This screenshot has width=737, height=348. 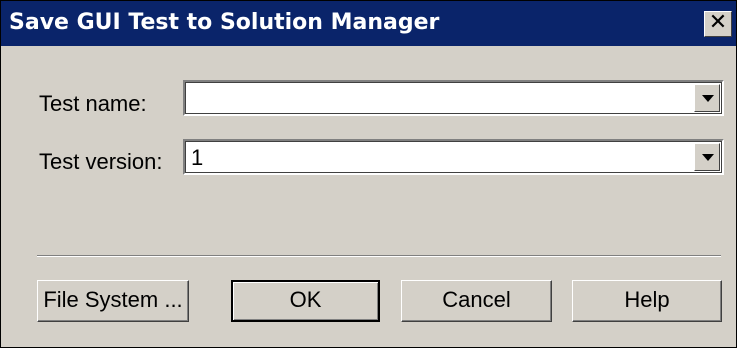 I want to click on close-icon: ✕, so click(x=718, y=22).